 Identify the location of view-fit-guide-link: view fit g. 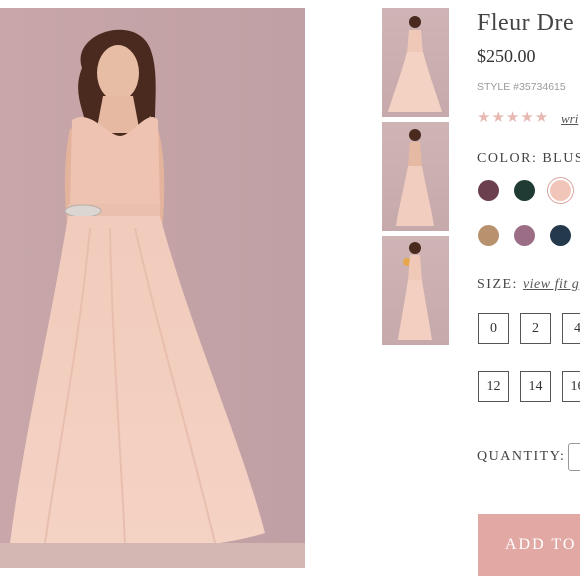
(551, 284).